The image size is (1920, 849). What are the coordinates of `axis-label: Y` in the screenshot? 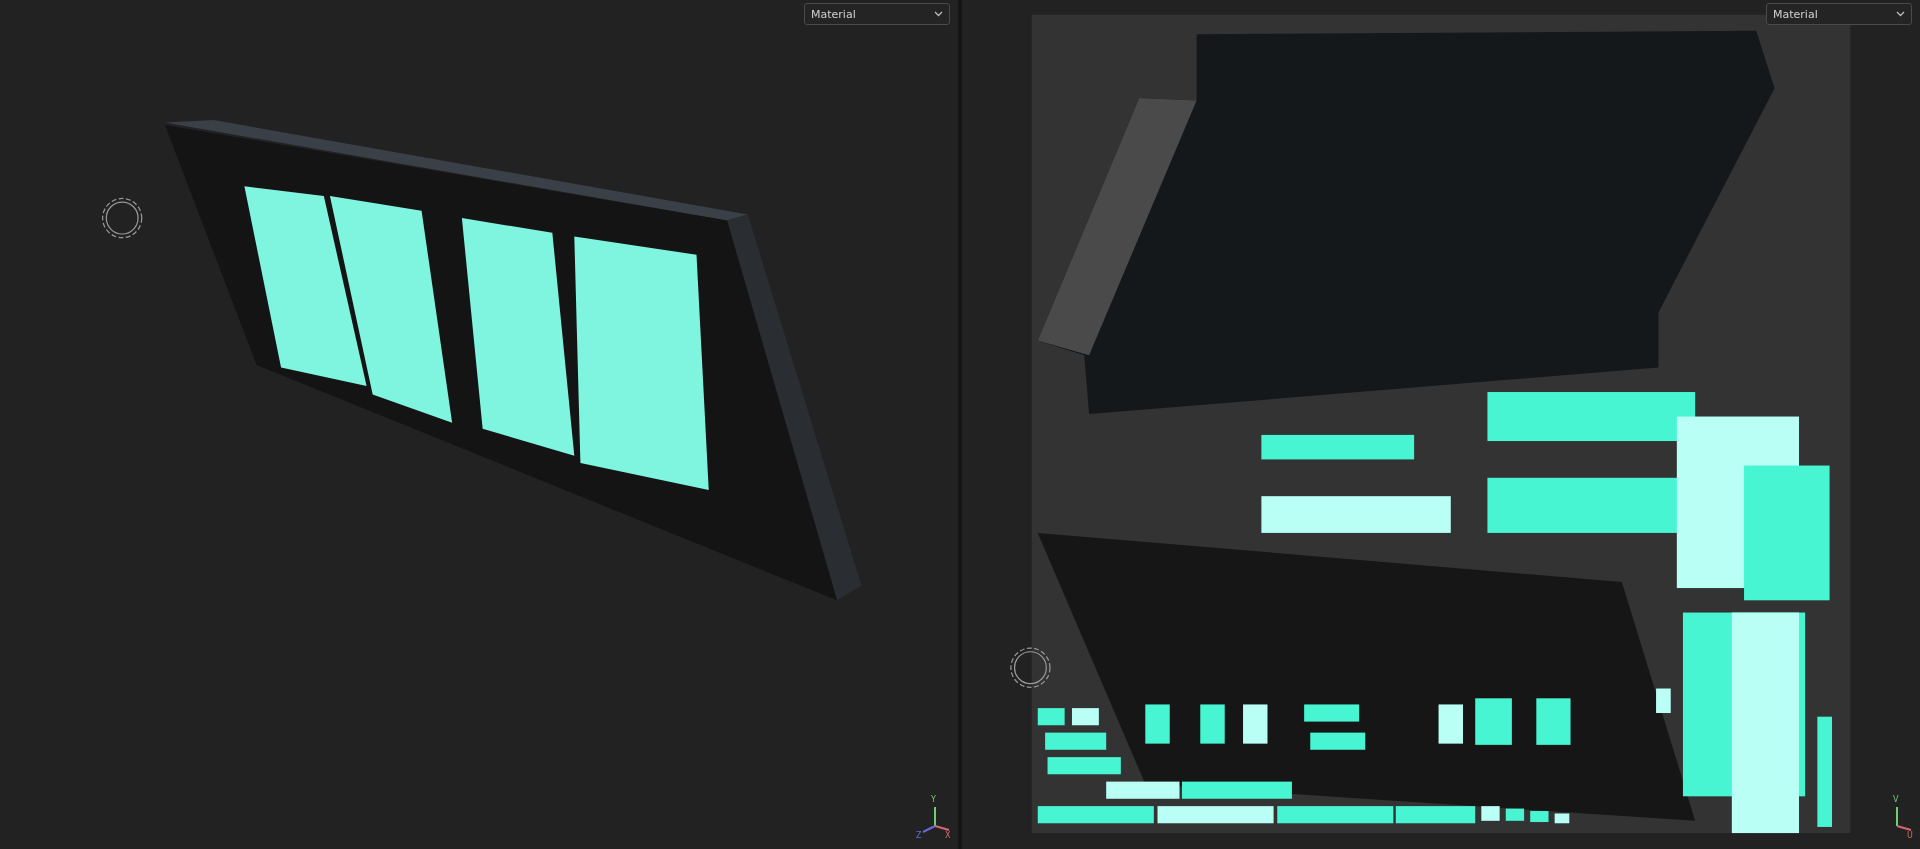 It's located at (933, 799).